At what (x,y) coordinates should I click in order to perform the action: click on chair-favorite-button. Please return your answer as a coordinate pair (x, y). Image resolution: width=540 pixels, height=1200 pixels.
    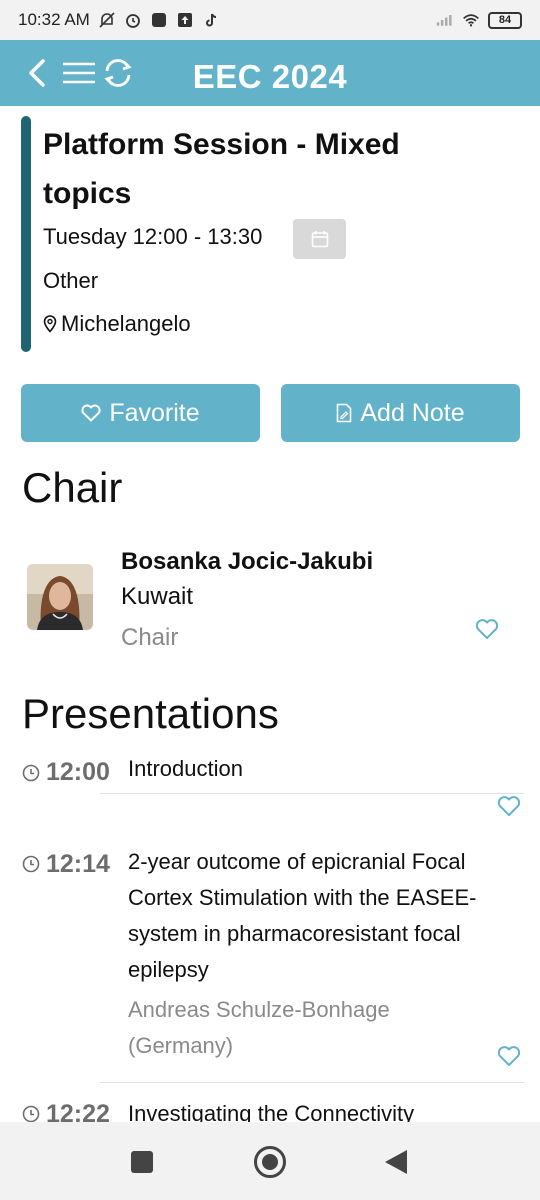
    Looking at the image, I should click on (487, 629).